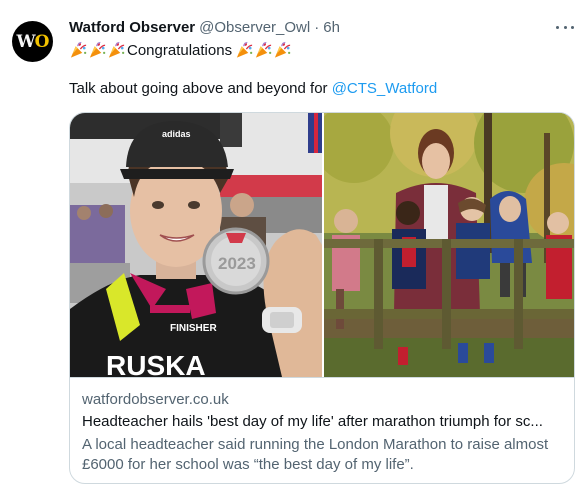 The image size is (584, 492). Describe the element at coordinates (254, 27) in the screenshot. I see `user-handle: @Observer_Owl` at that location.